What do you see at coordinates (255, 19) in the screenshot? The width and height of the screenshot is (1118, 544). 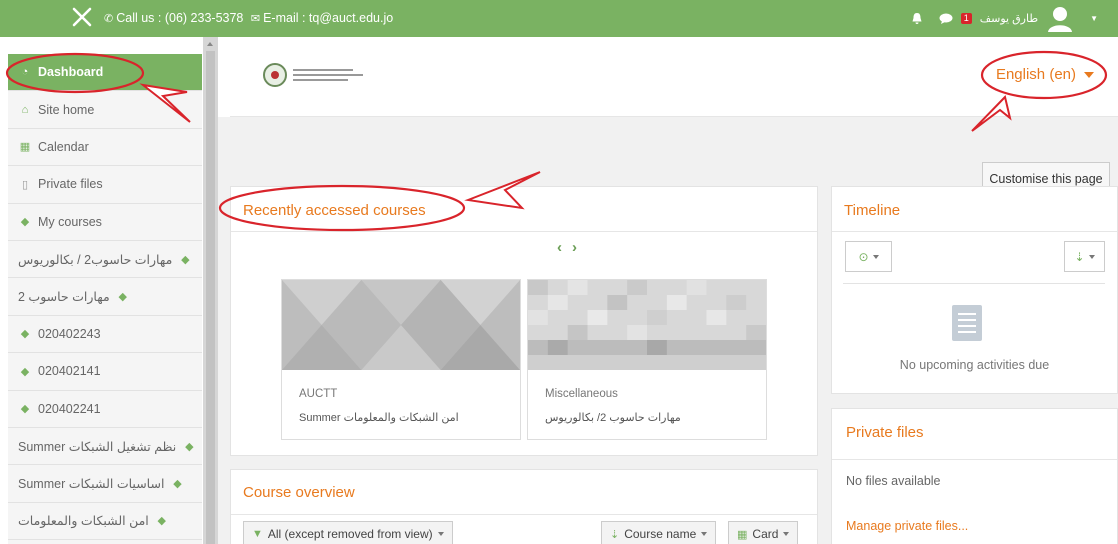 I see `envelope-icon: ✉` at bounding box center [255, 19].